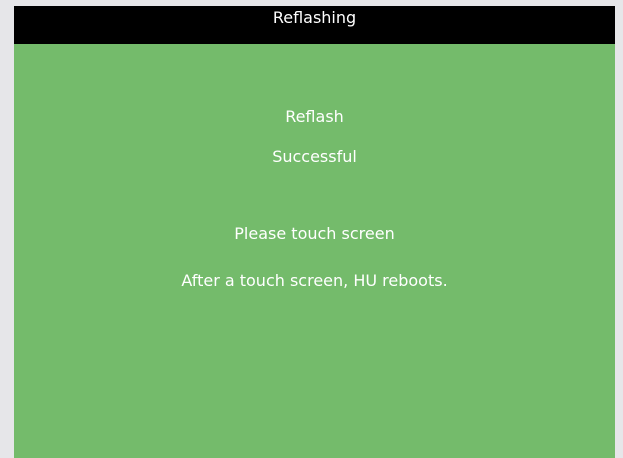 This screenshot has width=623, height=458. Describe the element at coordinates (314, 116) in the screenshot. I see `reflash-label: Reflash` at that location.